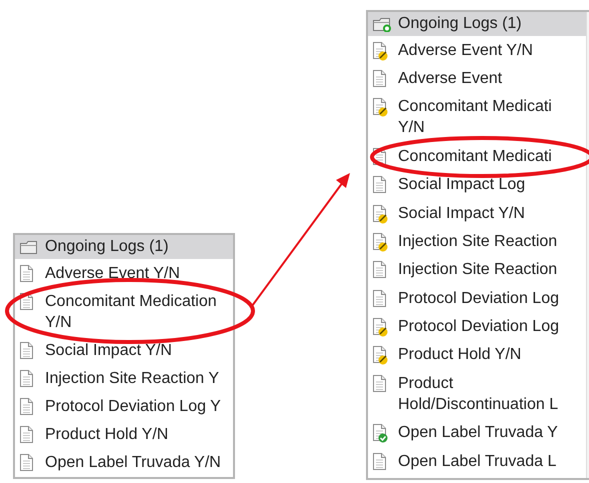 Image resolution: width=589 pixels, height=483 pixels. I want to click on item-label: Open Label Truvada Y, so click(478, 433).